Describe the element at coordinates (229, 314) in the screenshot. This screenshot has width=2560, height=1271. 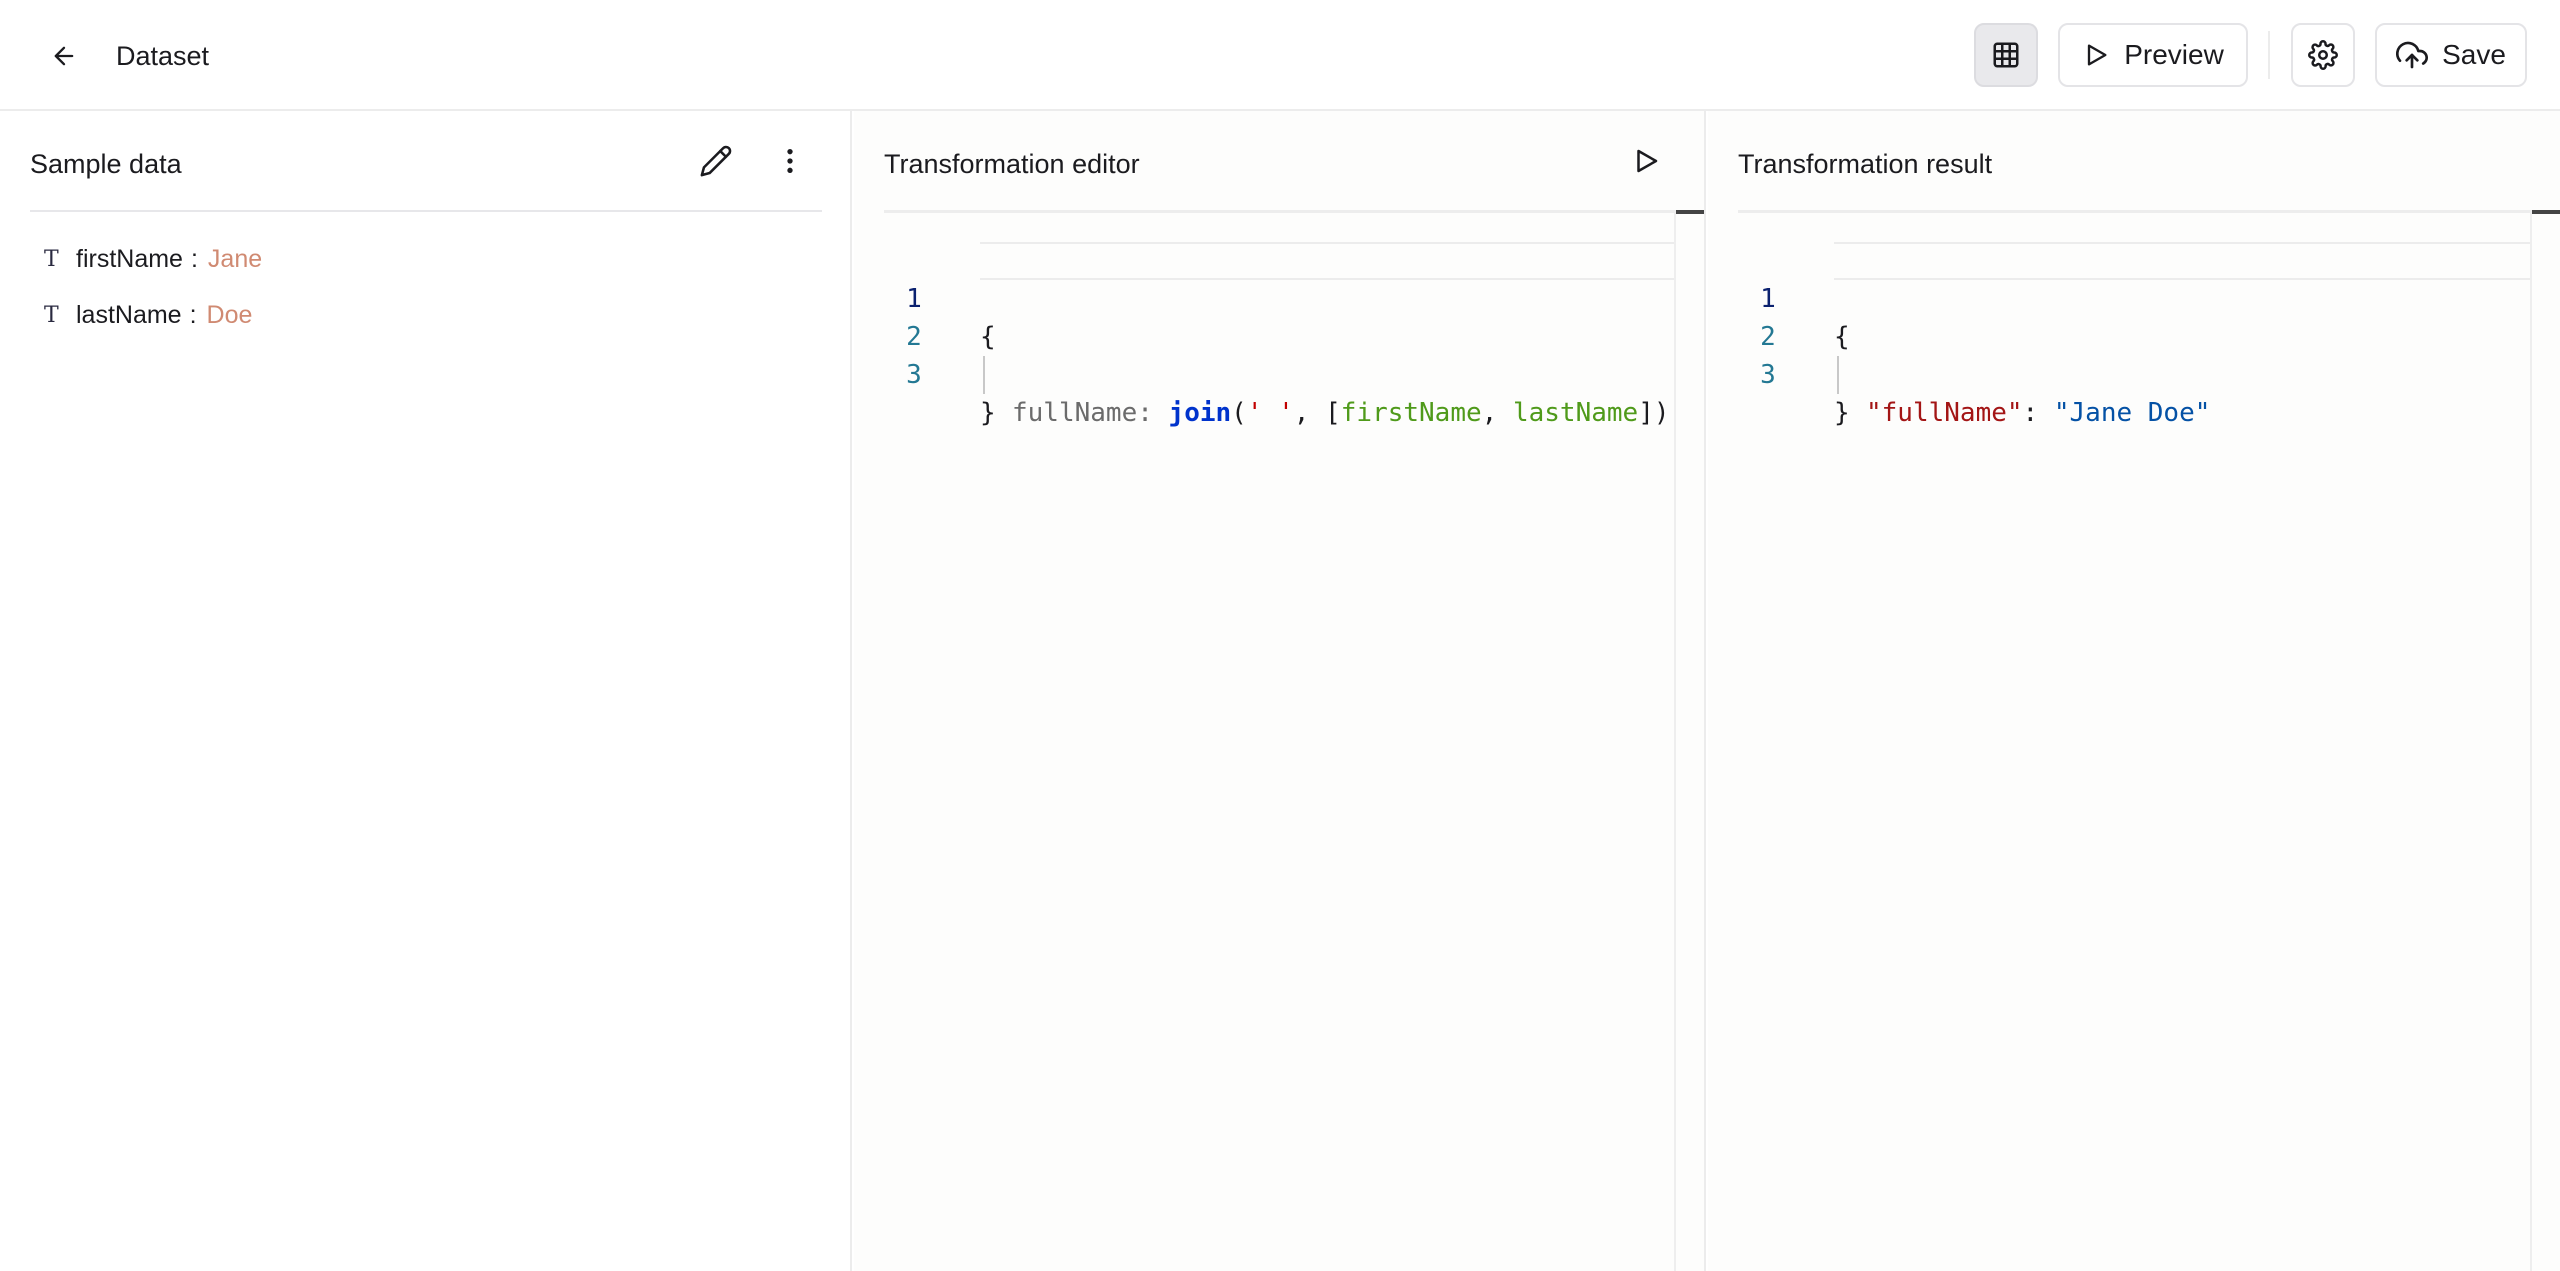
I see `field-value: Doe` at that location.